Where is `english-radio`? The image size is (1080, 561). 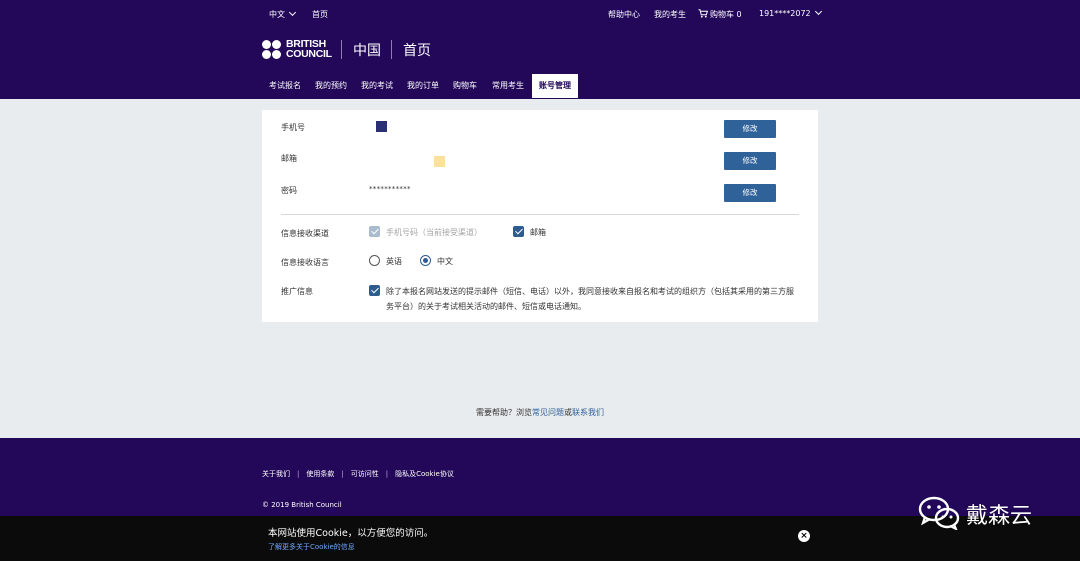
english-radio is located at coordinates (374, 260).